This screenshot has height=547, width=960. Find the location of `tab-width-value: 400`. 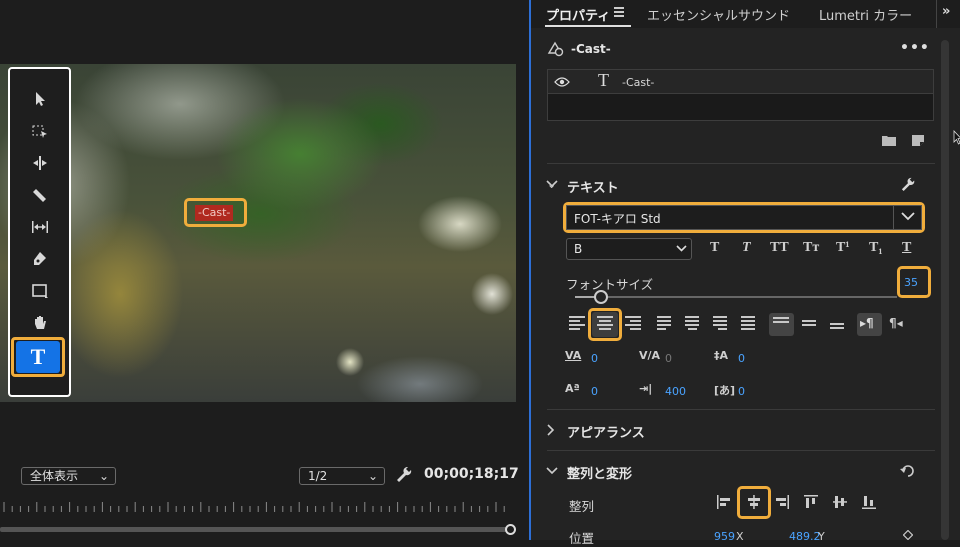

tab-width-value: 400 is located at coordinates (675, 391).